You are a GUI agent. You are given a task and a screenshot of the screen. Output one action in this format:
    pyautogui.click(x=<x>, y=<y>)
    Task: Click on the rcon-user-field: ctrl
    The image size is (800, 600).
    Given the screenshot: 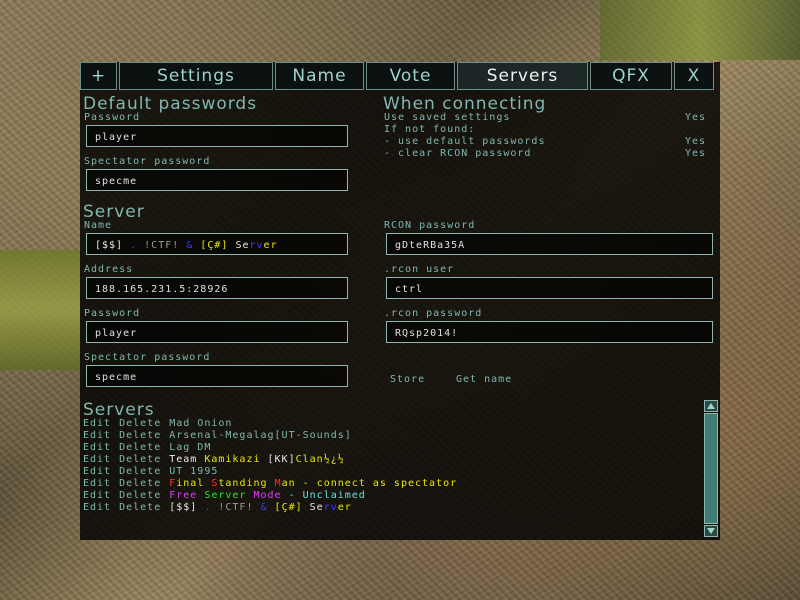 What is the action you would take?
    pyautogui.click(x=549, y=288)
    